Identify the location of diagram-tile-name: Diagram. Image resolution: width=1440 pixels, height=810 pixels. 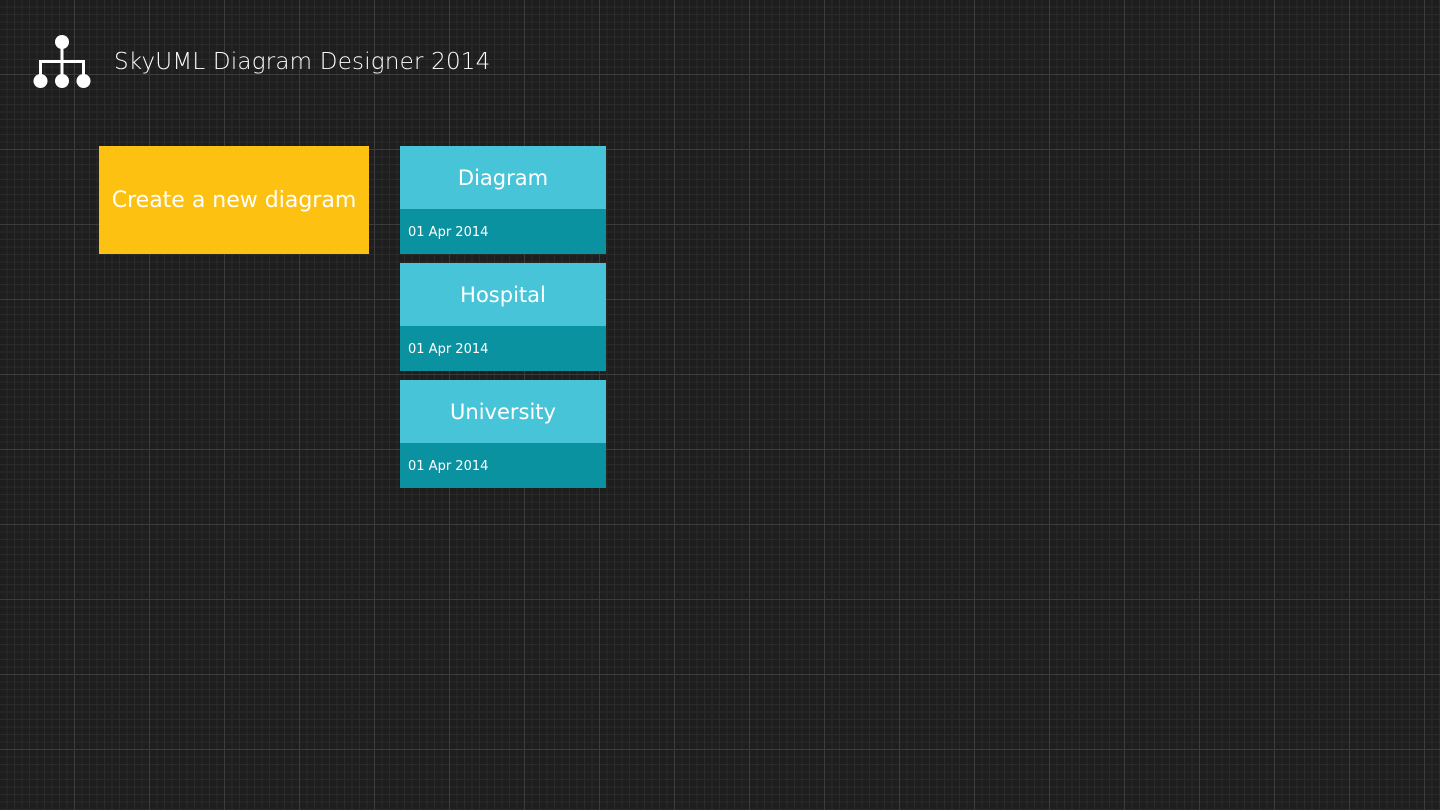
(503, 177).